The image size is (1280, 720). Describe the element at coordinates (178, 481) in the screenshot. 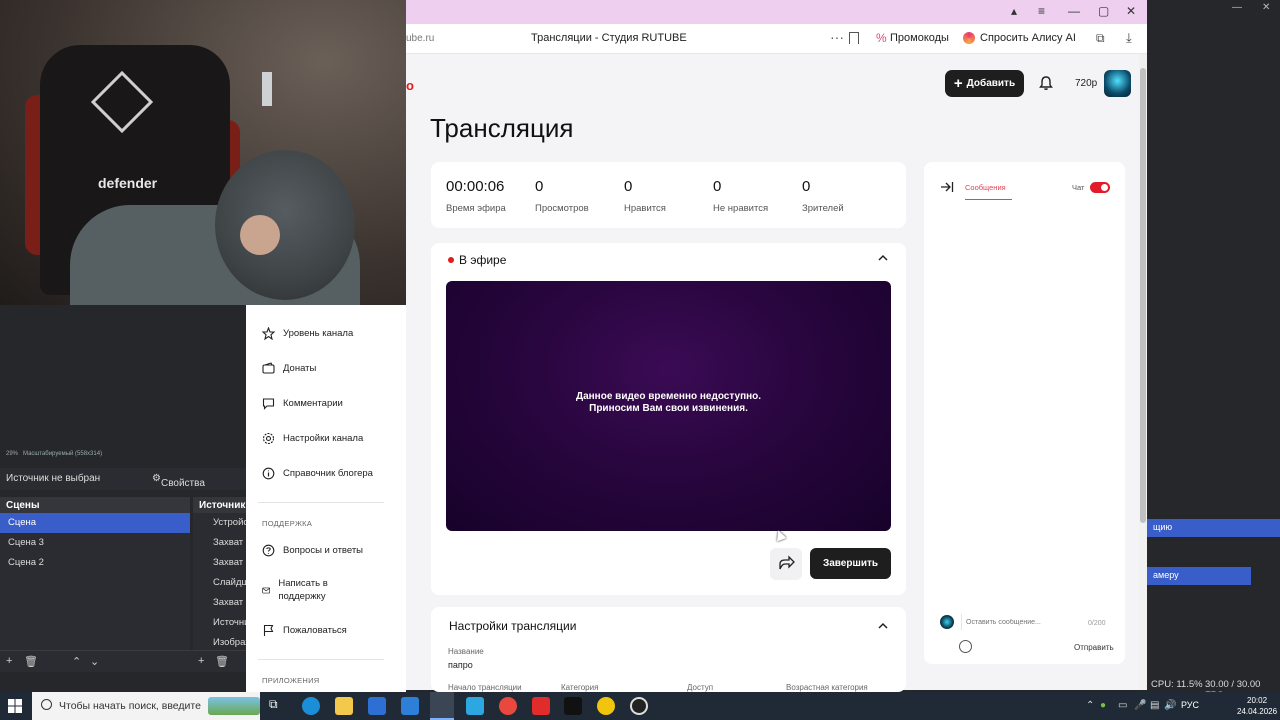

I see `properties-button: ⚙ Свойства` at that location.